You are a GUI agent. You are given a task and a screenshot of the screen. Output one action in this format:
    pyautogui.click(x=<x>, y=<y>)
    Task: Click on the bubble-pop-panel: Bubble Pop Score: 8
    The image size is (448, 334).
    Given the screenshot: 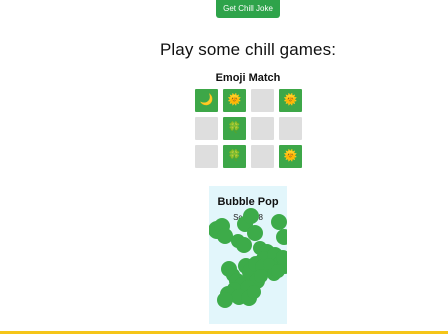 What is the action you would take?
    pyautogui.click(x=248, y=255)
    